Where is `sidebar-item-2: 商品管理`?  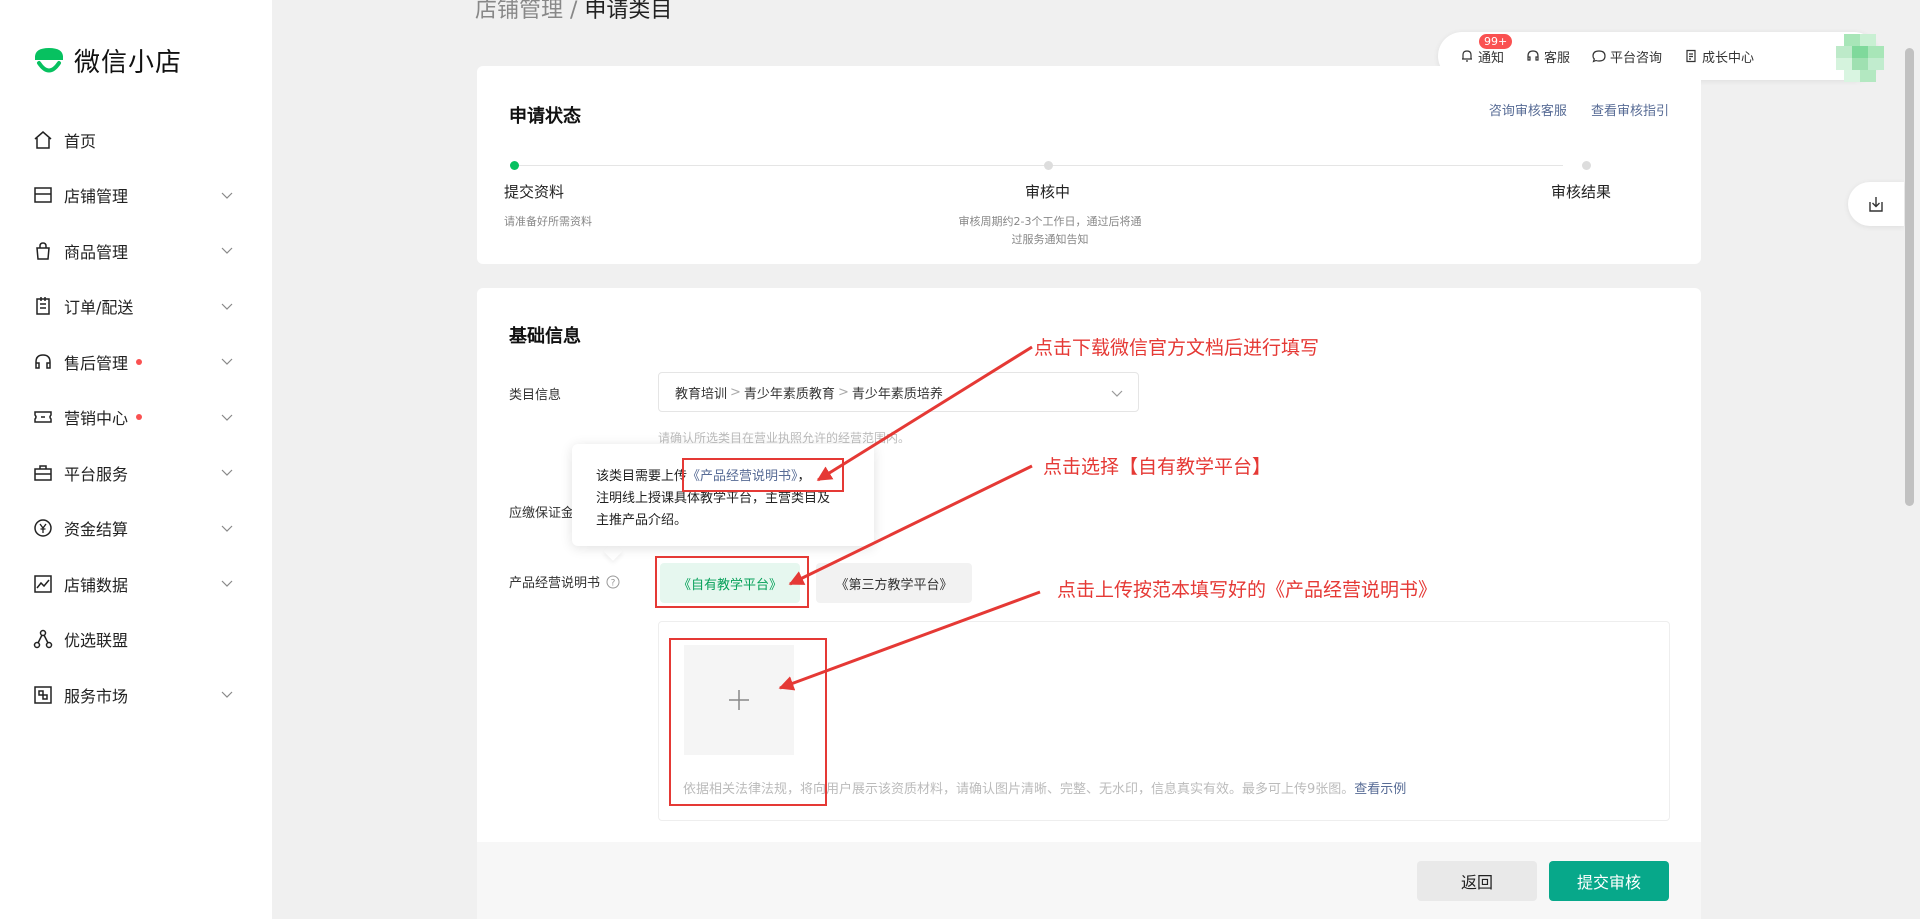 sidebar-item-2: 商品管理 is located at coordinates (136, 251).